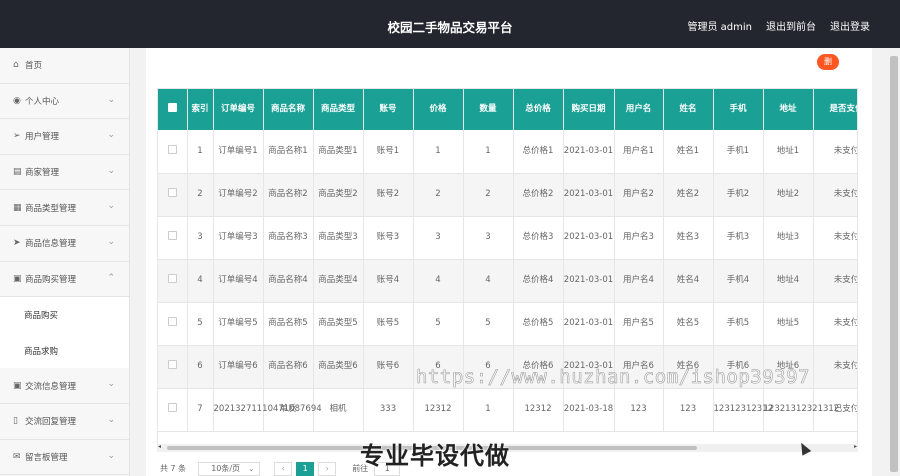  I want to click on watermark-text: https://www.huzhan.com/ishop39397, so click(613, 377).